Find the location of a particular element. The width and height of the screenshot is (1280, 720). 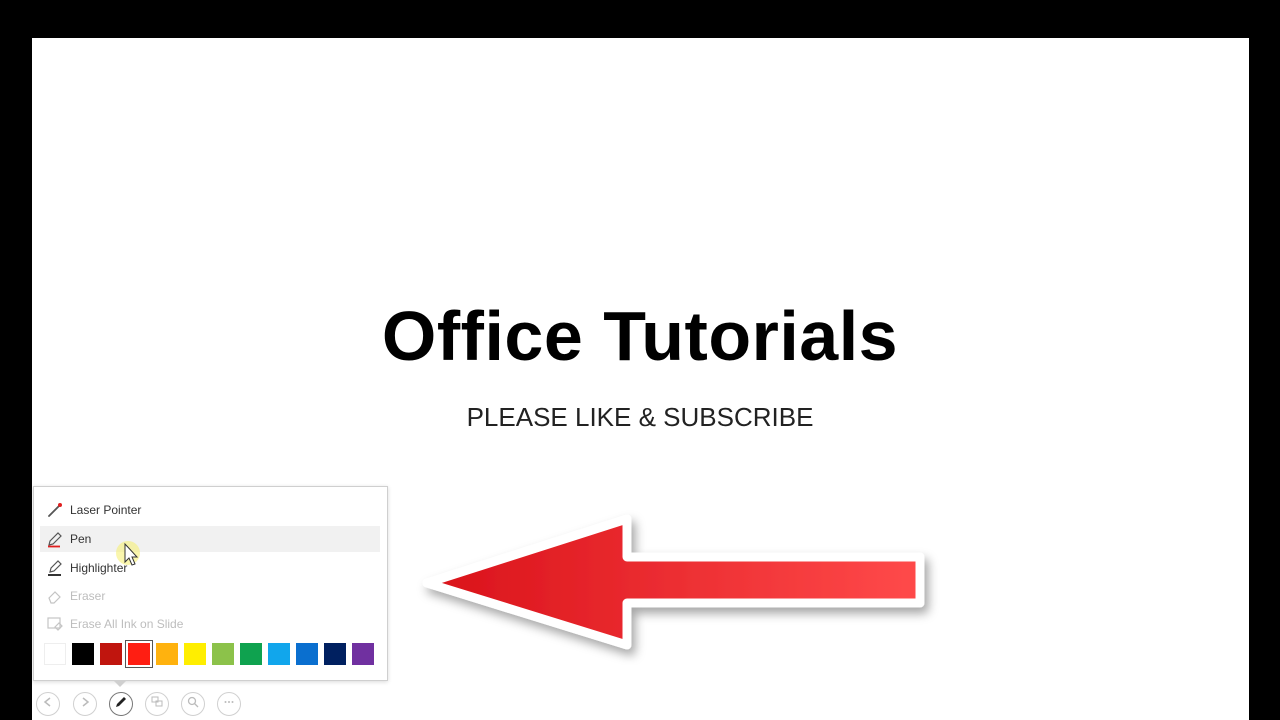

pen-tool-icon is located at coordinates (121, 704).